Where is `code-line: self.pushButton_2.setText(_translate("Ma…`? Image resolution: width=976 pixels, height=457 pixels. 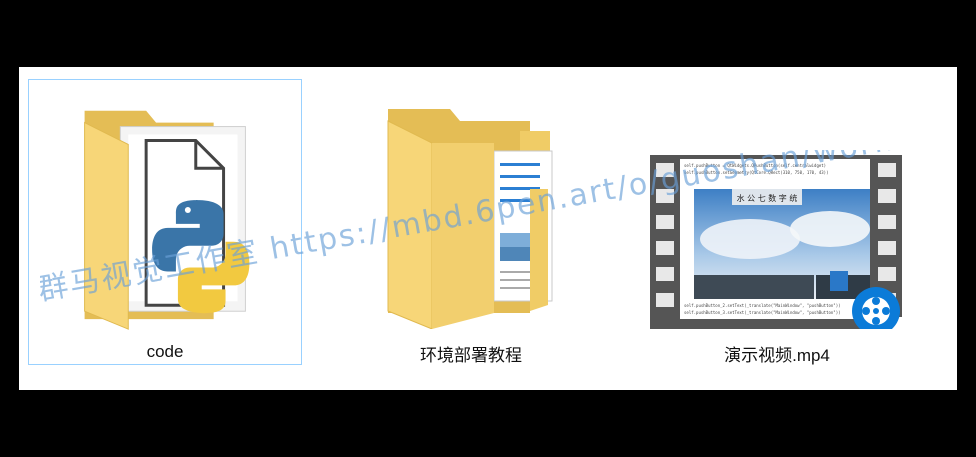
code-line: self.pushButton_2.setText(_translate("Ma… is located at coordinates (762, 305).